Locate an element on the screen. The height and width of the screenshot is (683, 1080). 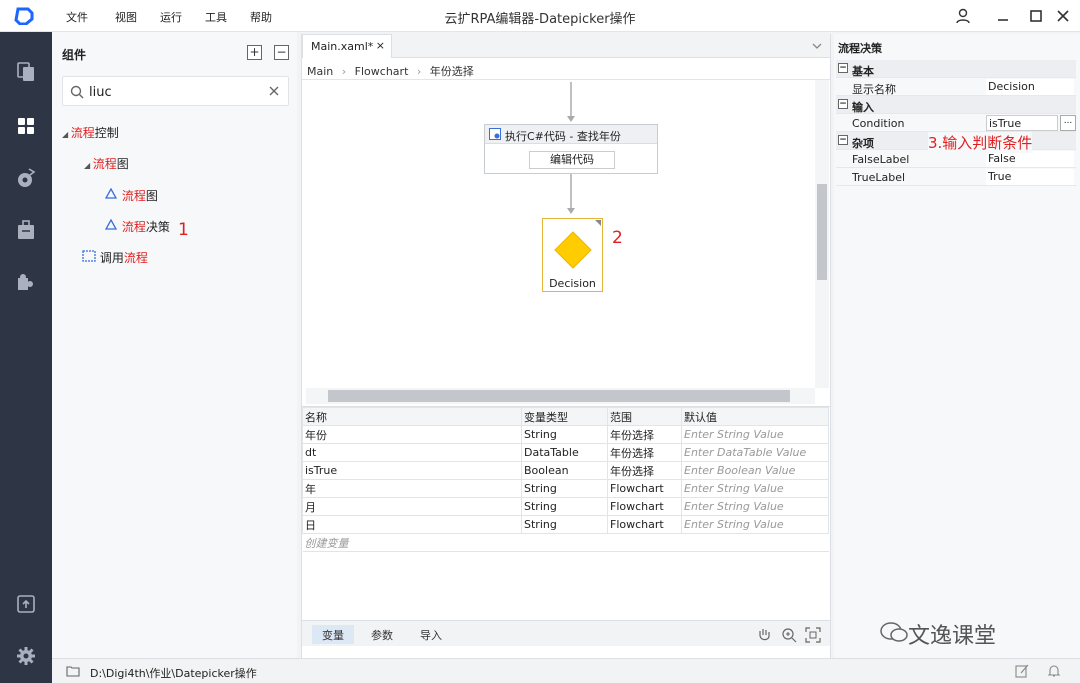
table-row: dt DataTable 年份选择 Enter DataTable Value is located at coordinates (565, 452).